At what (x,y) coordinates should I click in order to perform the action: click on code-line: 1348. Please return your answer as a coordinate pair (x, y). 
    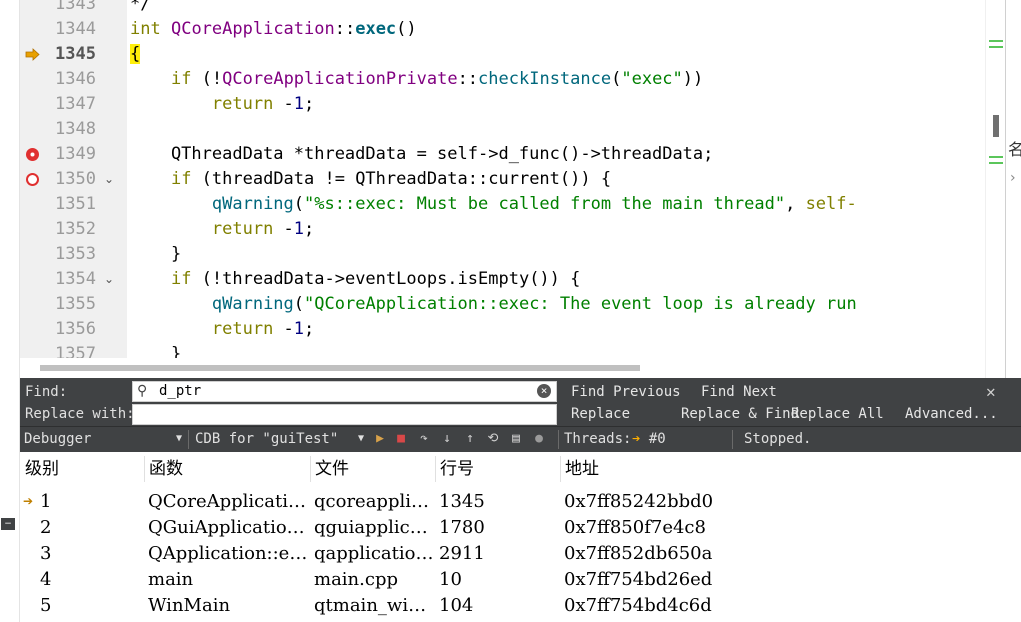
    Looking at the image, I should click on (502, 129).